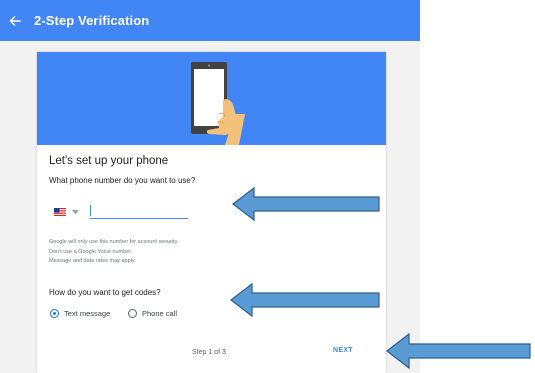 Image resolution: width=535 pixels, height=373 pixels. I want to click on radio-phone-call: Phone call, so click(152, 313).